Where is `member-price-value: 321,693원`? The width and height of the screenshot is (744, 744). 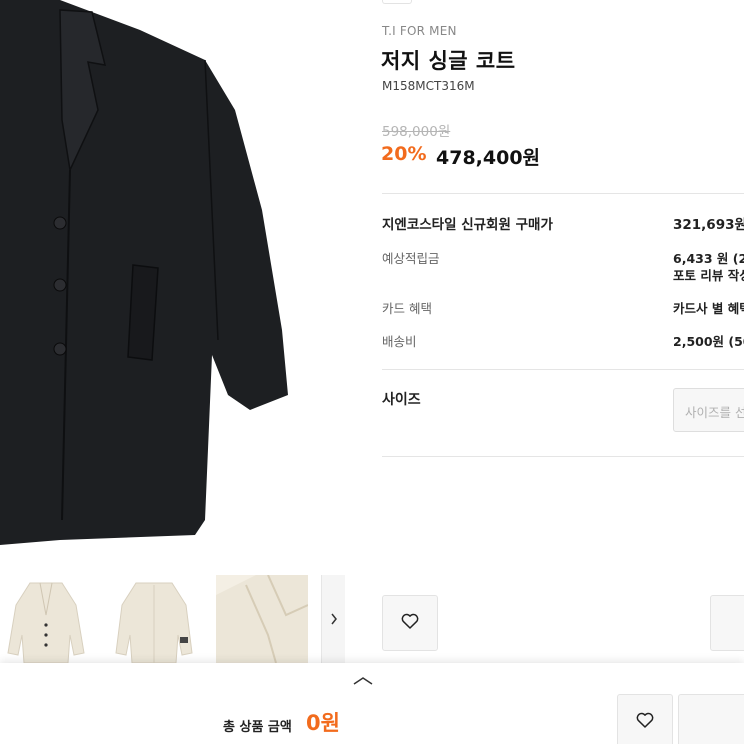
member-price-value: 321,693원 is located at coordinates (708, 225).